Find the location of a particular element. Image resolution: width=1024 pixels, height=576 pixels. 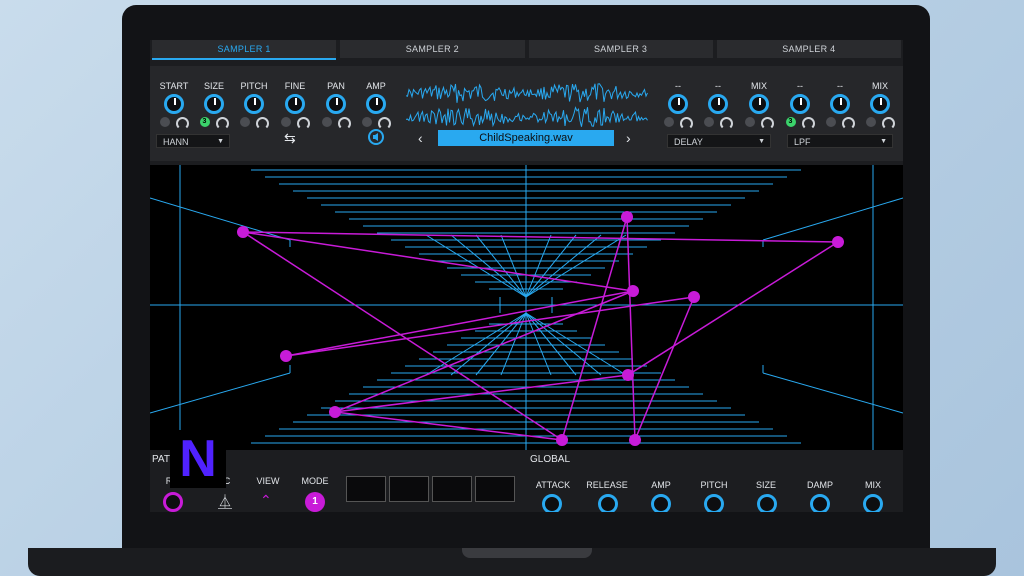

start-mod-ring is located at coordinates (182, 123).